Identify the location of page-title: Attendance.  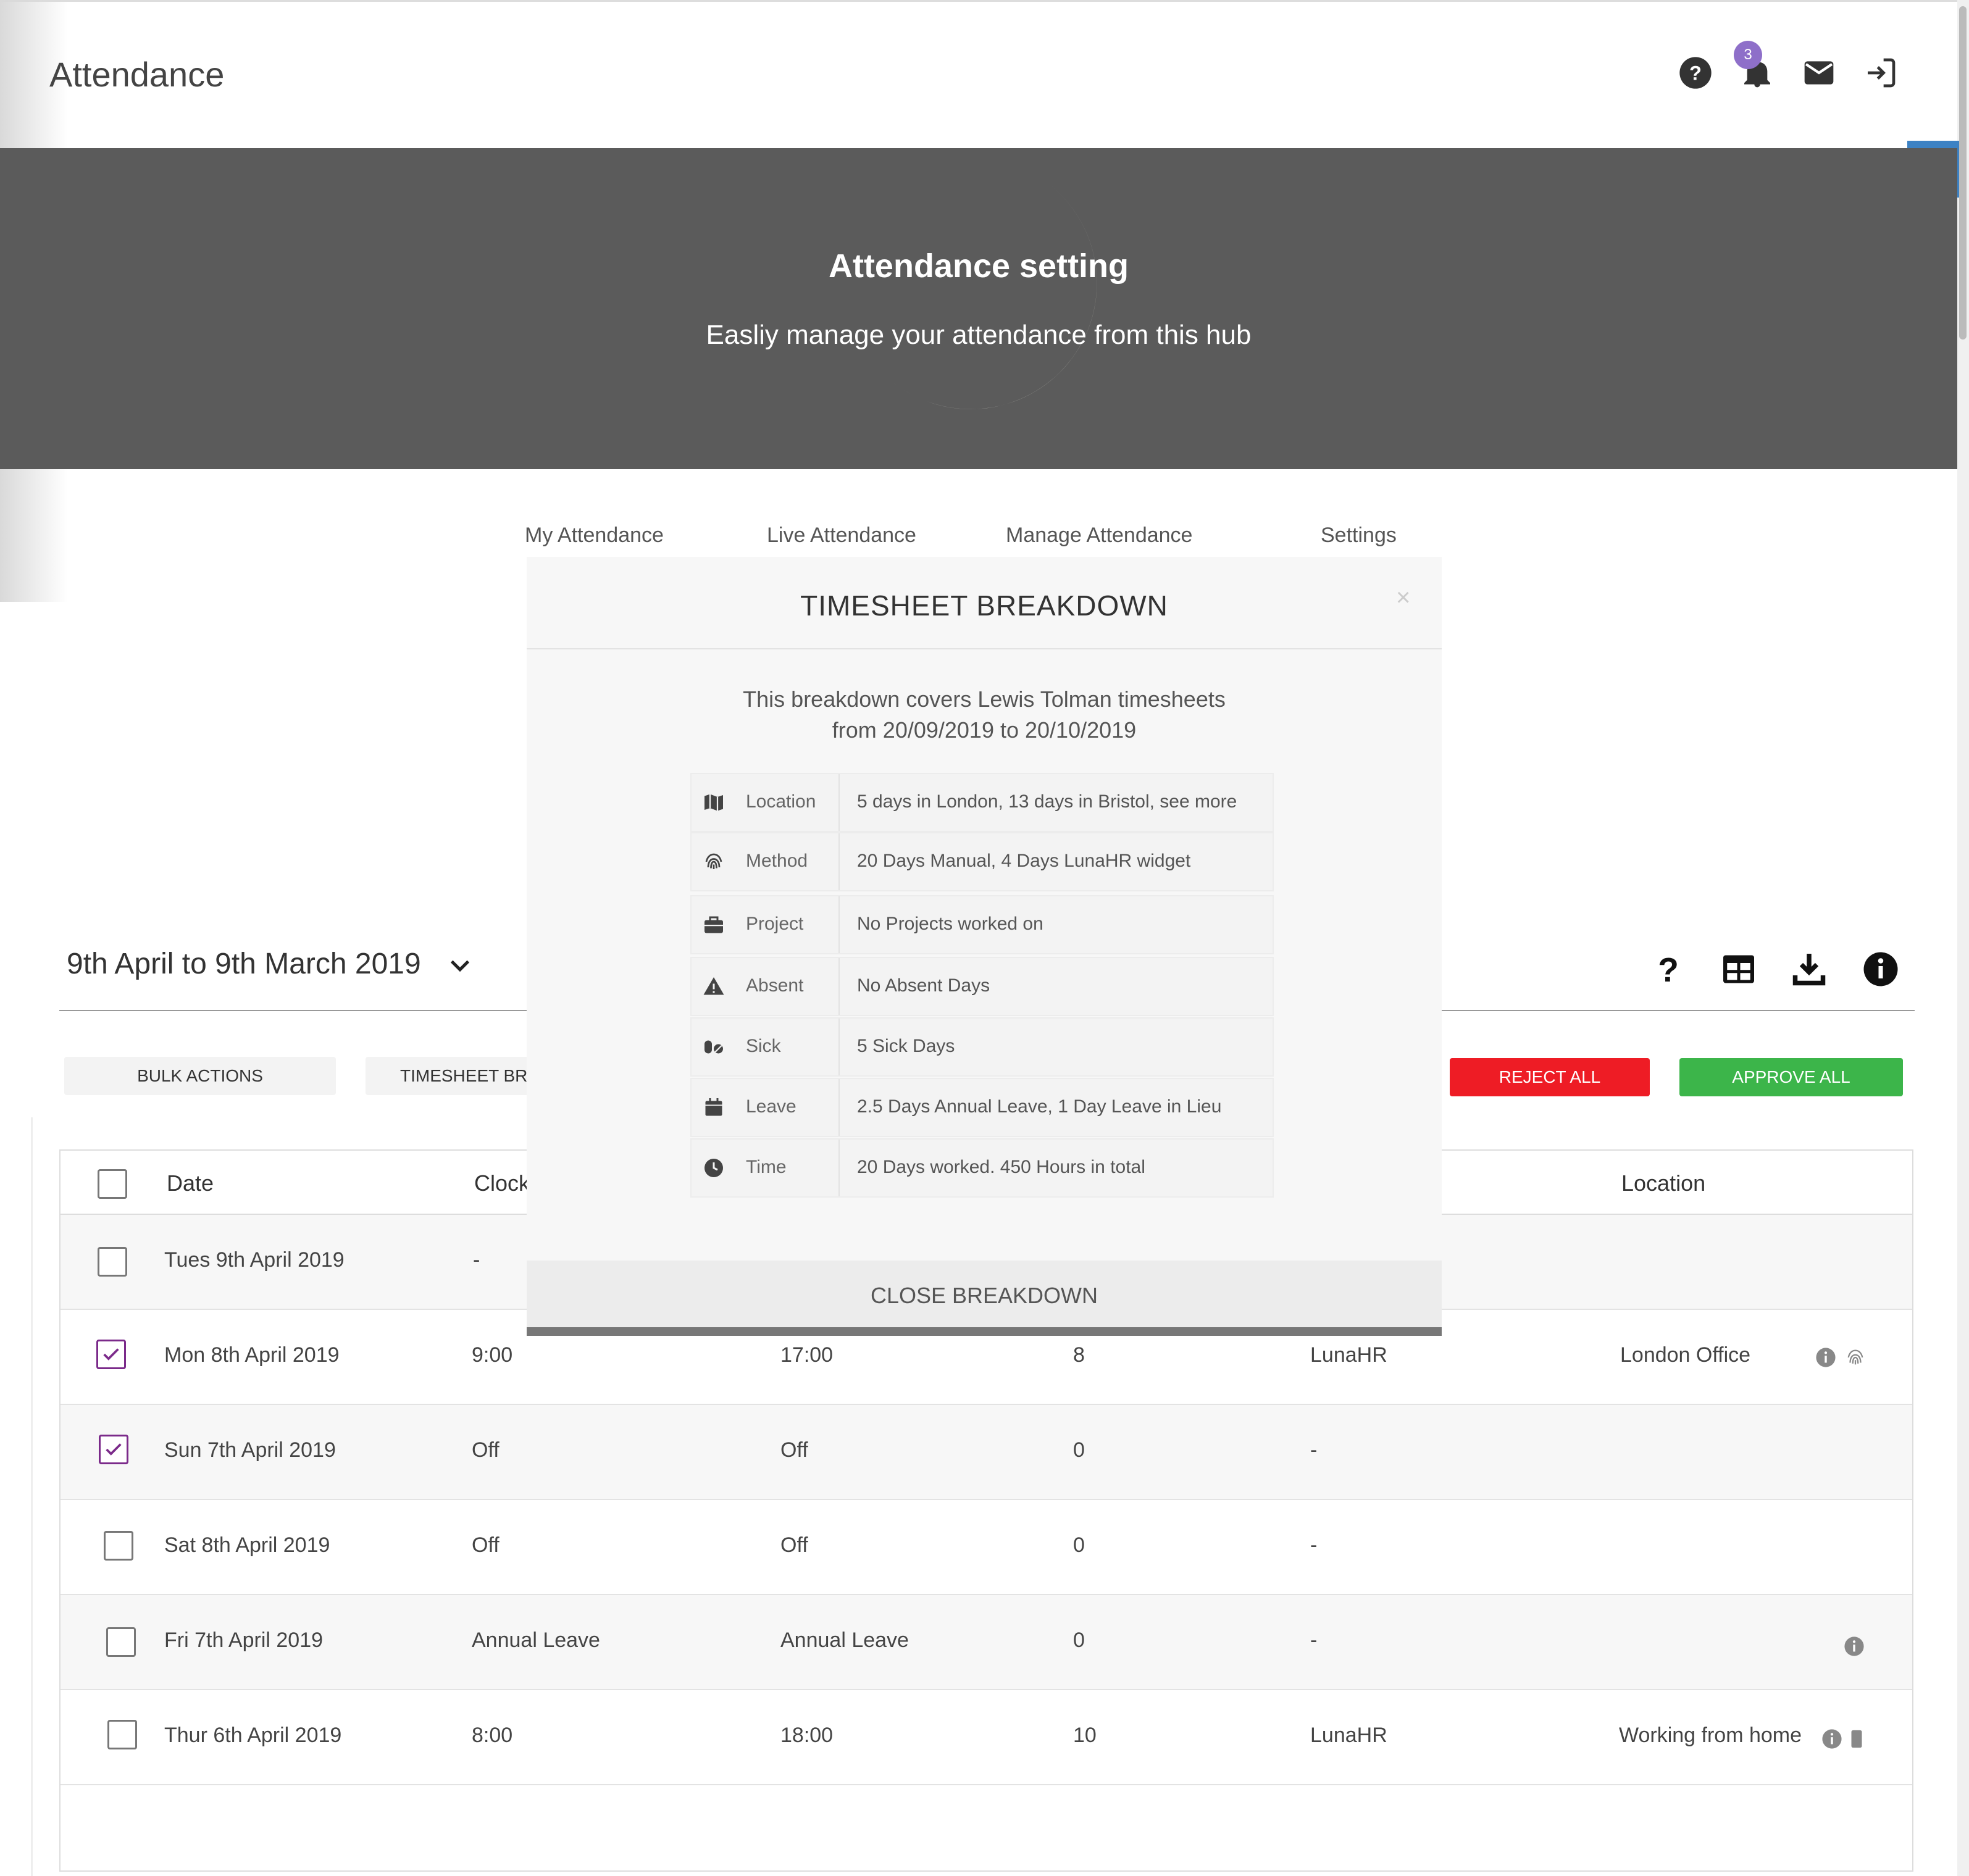
(137, 74).